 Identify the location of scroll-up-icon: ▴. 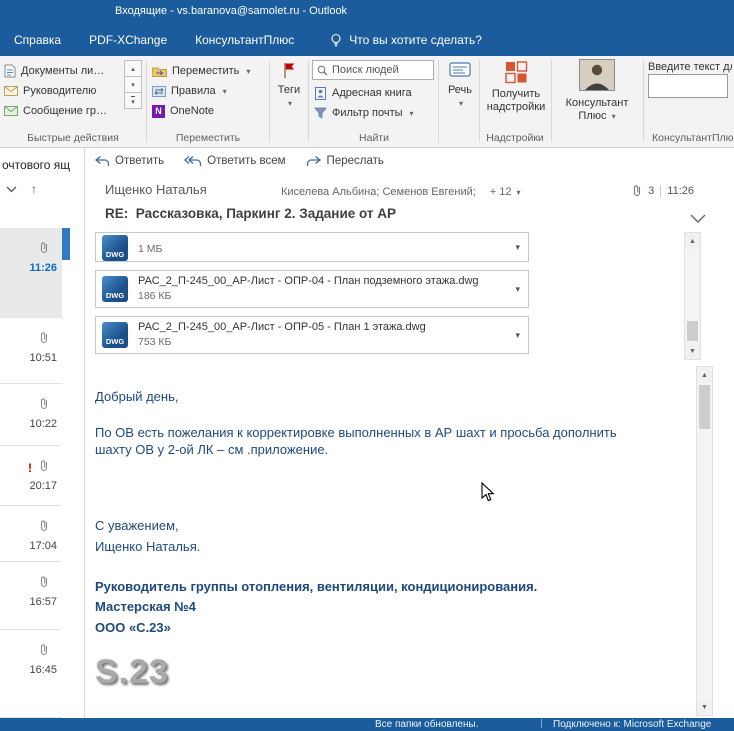
(133, 69).